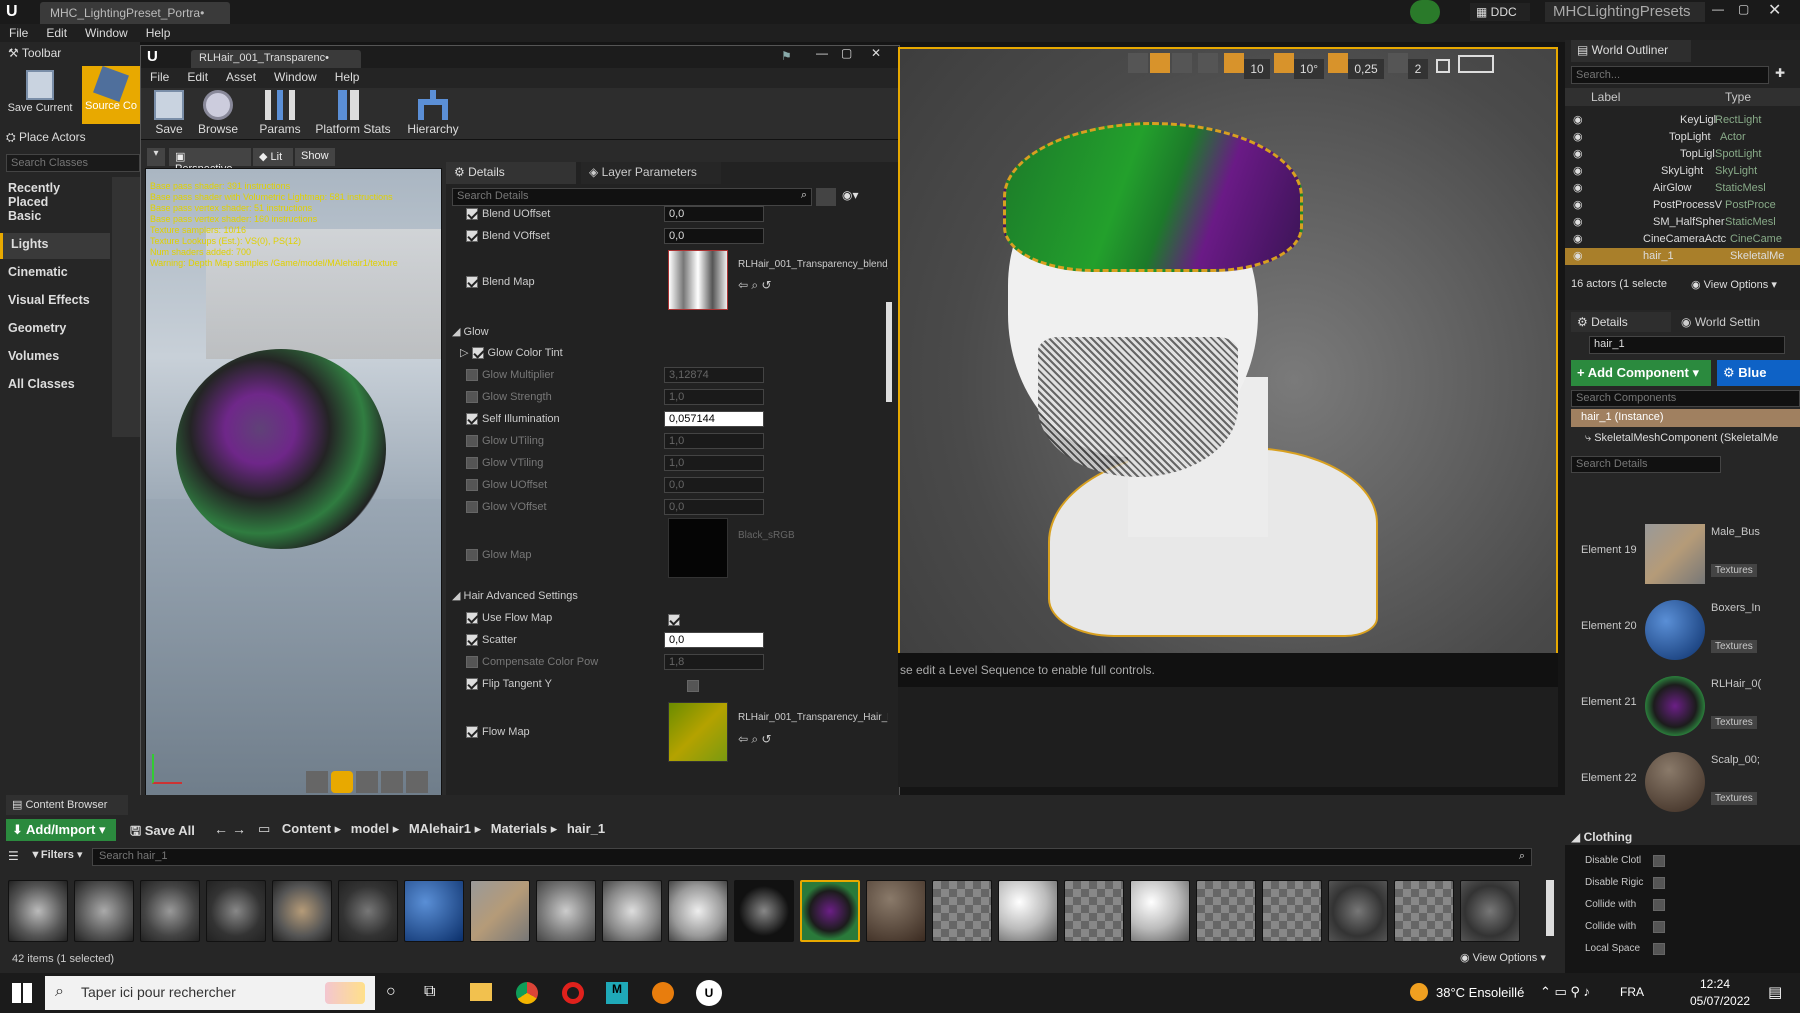 This screenshot has width=1800, height=1013. What do you see at coordinates (1646, 464) in the screenshot?
I see `details-search-right: Search Details` at bounding box center [1646, 464].